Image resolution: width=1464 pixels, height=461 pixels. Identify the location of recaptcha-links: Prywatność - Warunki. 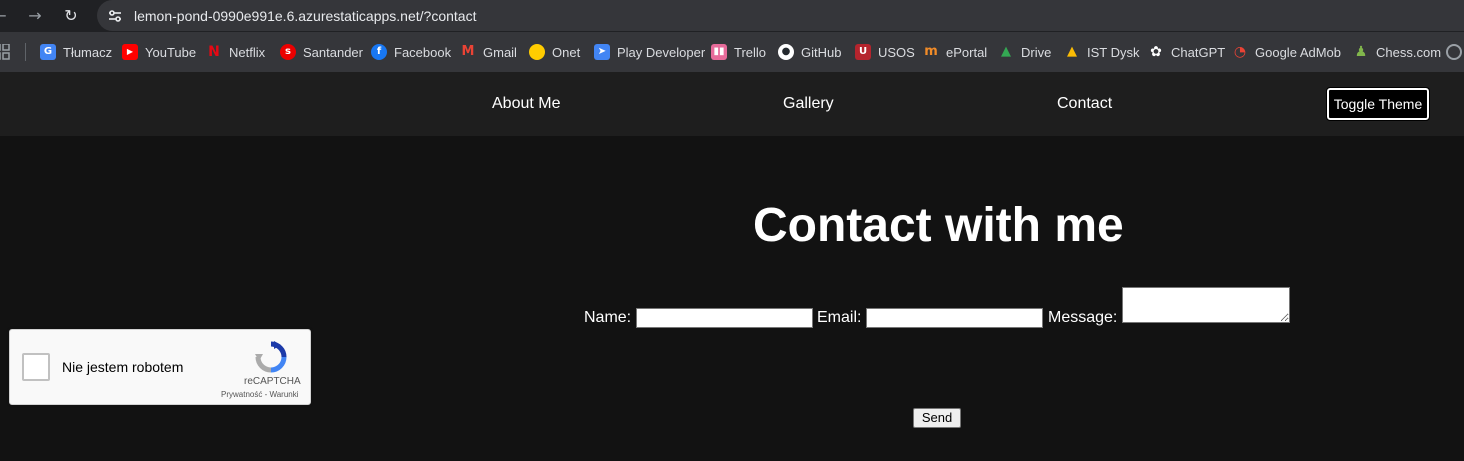
(260, 395).